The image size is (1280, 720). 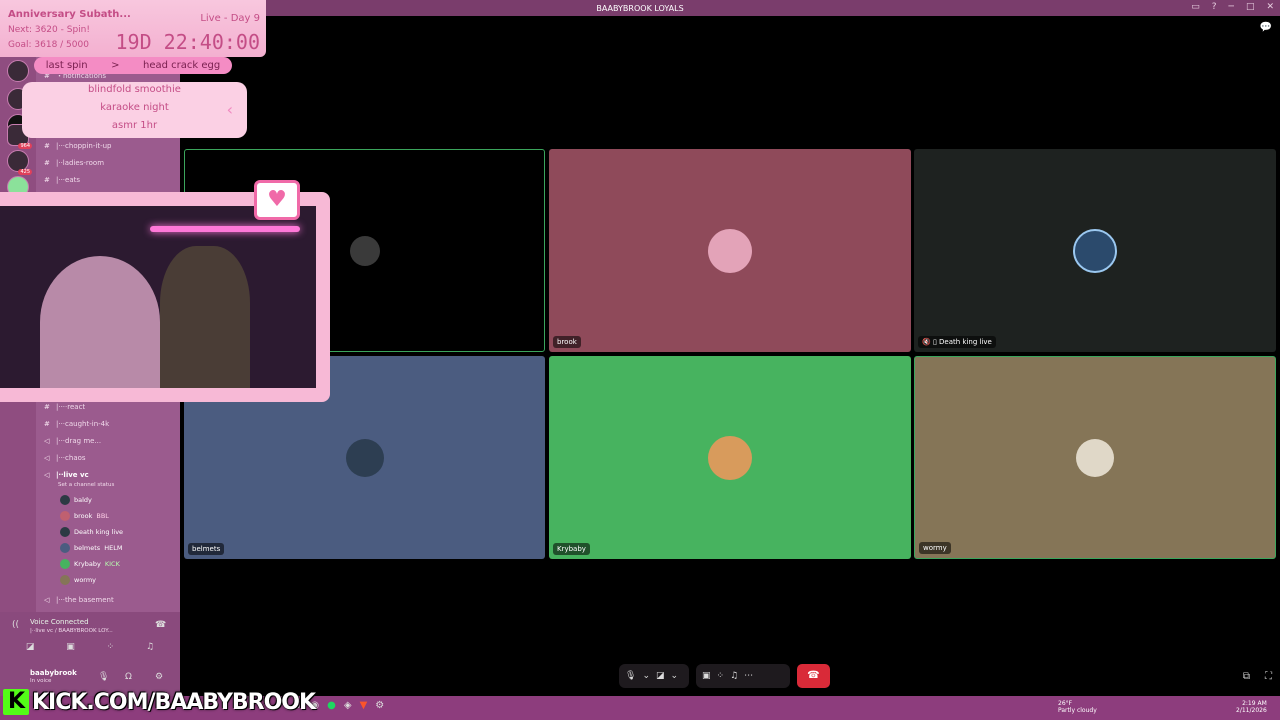 What do you see at coordinates (128, 677) in the screenshot?
I see `headset-icon: Ω` at bounding box center [128, 677].